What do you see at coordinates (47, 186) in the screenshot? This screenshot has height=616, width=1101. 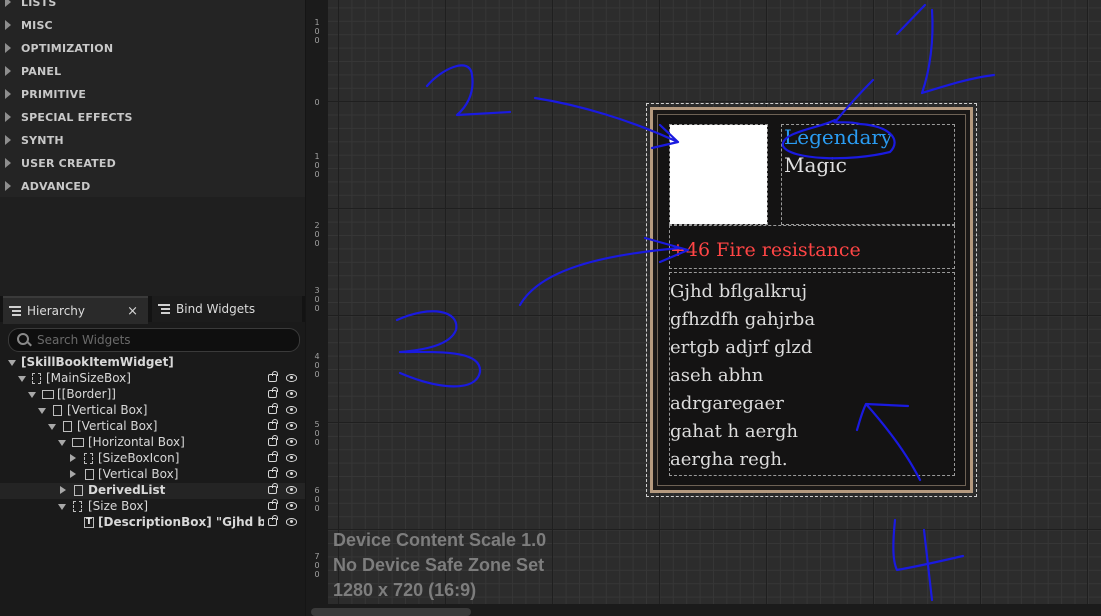 I see `palette-category-advanced: ADVANCED` at bounding box center [47, 186].